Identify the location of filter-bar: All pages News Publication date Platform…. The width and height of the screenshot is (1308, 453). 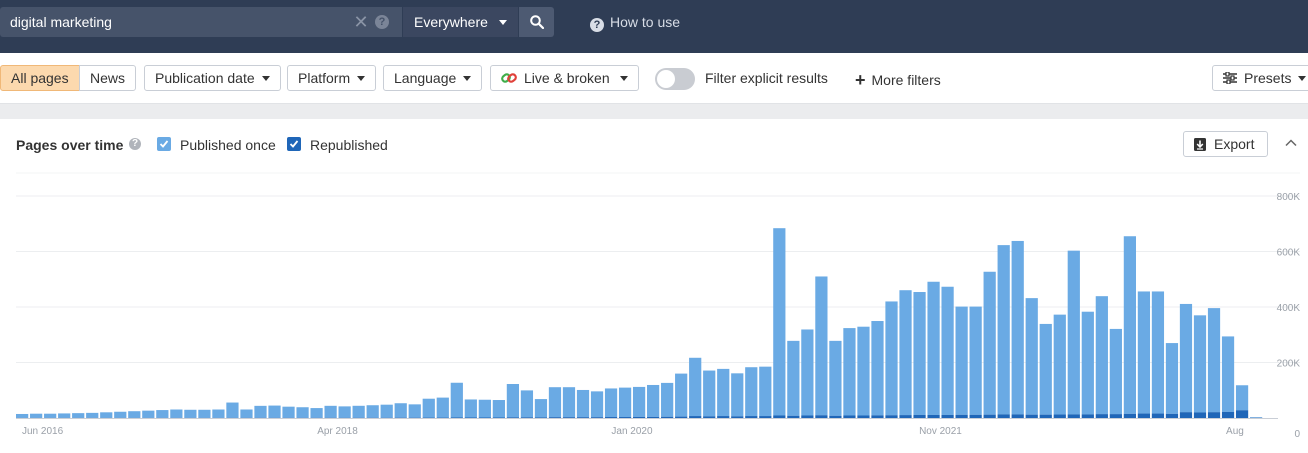
(654, 78).